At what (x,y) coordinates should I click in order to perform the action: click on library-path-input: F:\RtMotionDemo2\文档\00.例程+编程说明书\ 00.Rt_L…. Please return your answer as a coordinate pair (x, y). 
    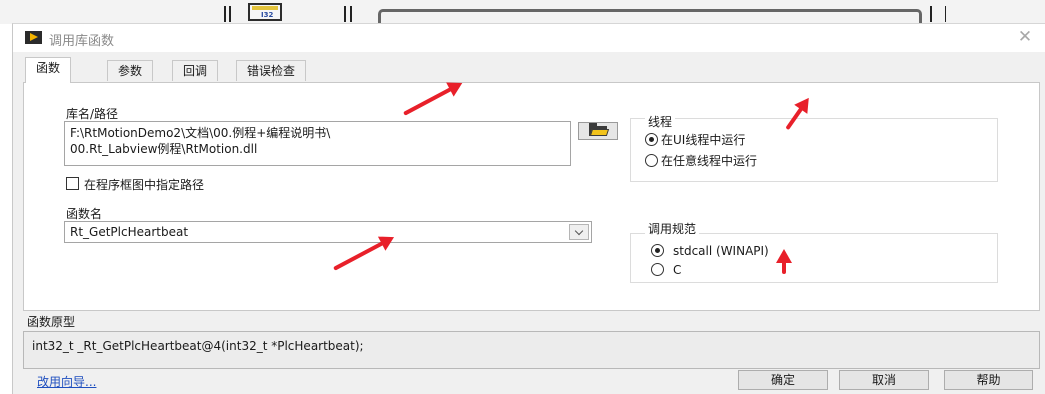
    Looking at the image, I should click on (317, 143).